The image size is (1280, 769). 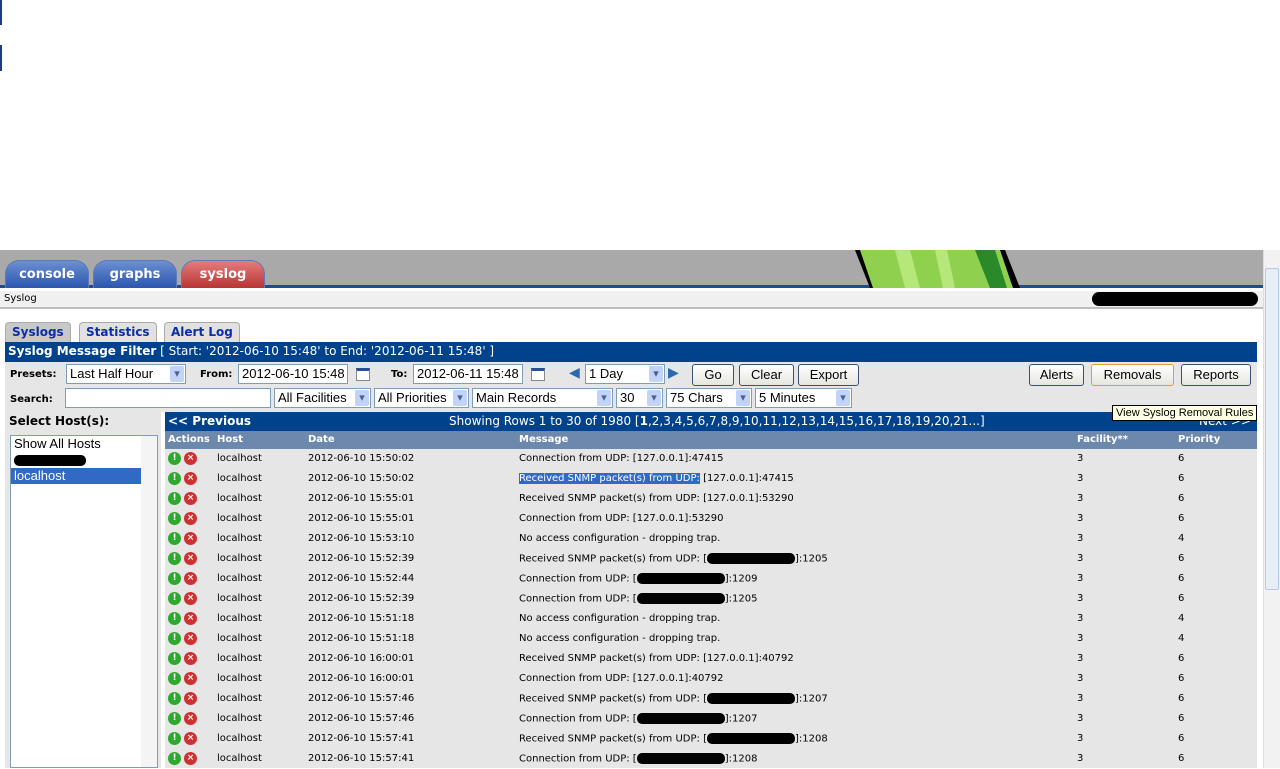 I want to click on to-input: 2012-06-11 15:48, so click(x=468, y=374).